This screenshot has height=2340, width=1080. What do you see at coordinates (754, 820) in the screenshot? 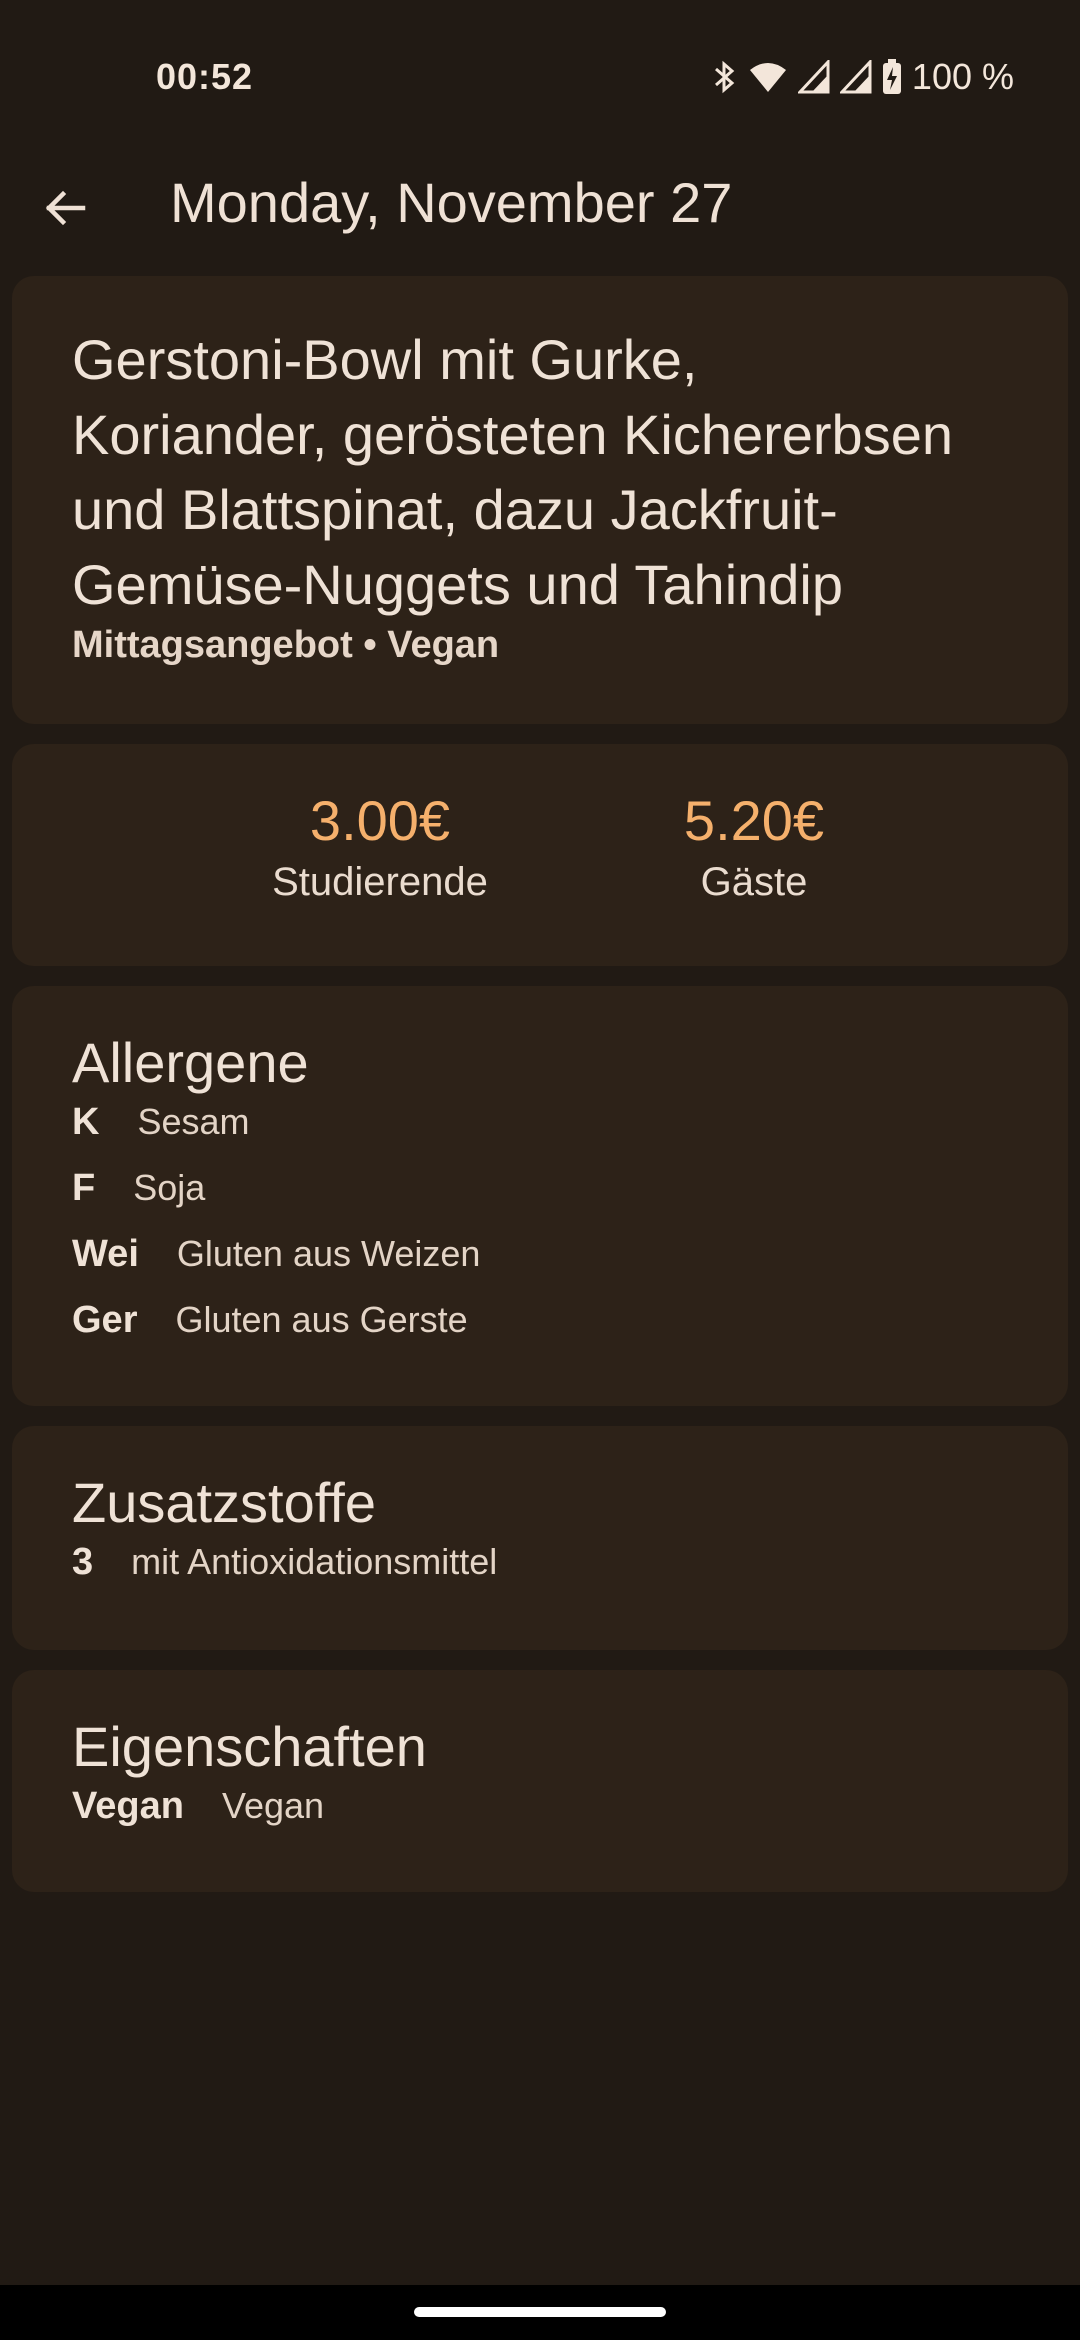
I see `price-value: 5.20€` at bounding box center [754, 820].